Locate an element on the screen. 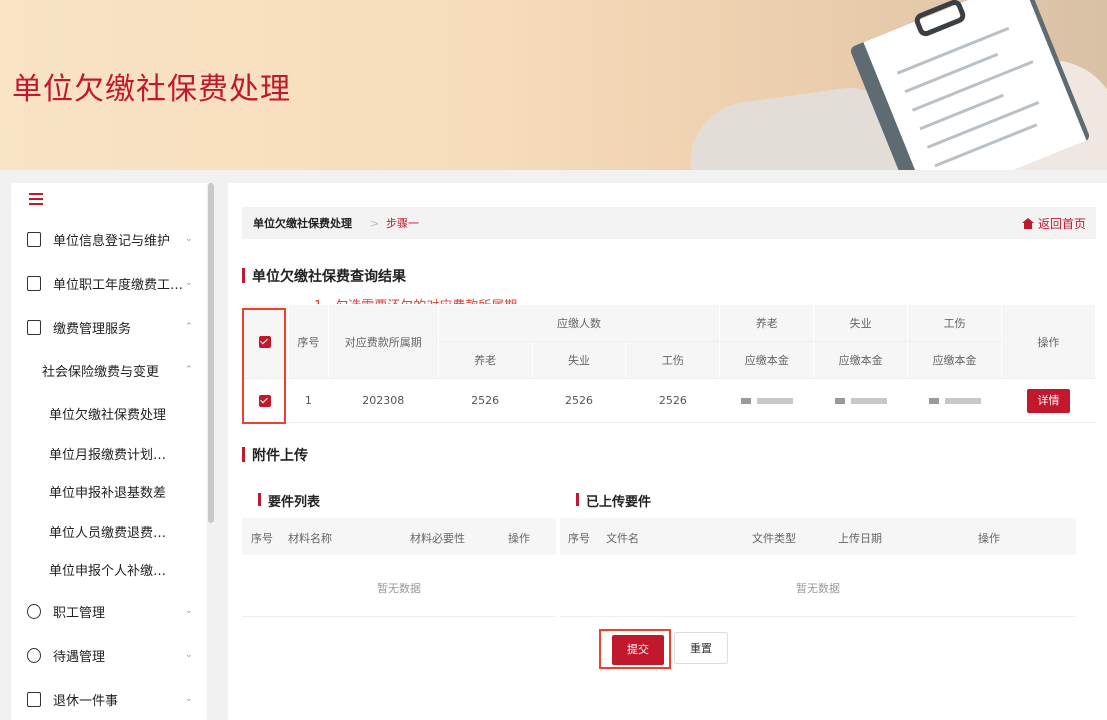  masked-pension-amount is located at coordinates (766, 401).